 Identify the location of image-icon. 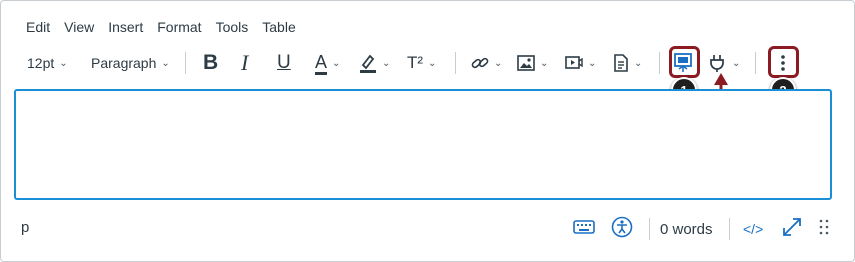
(526, 63).